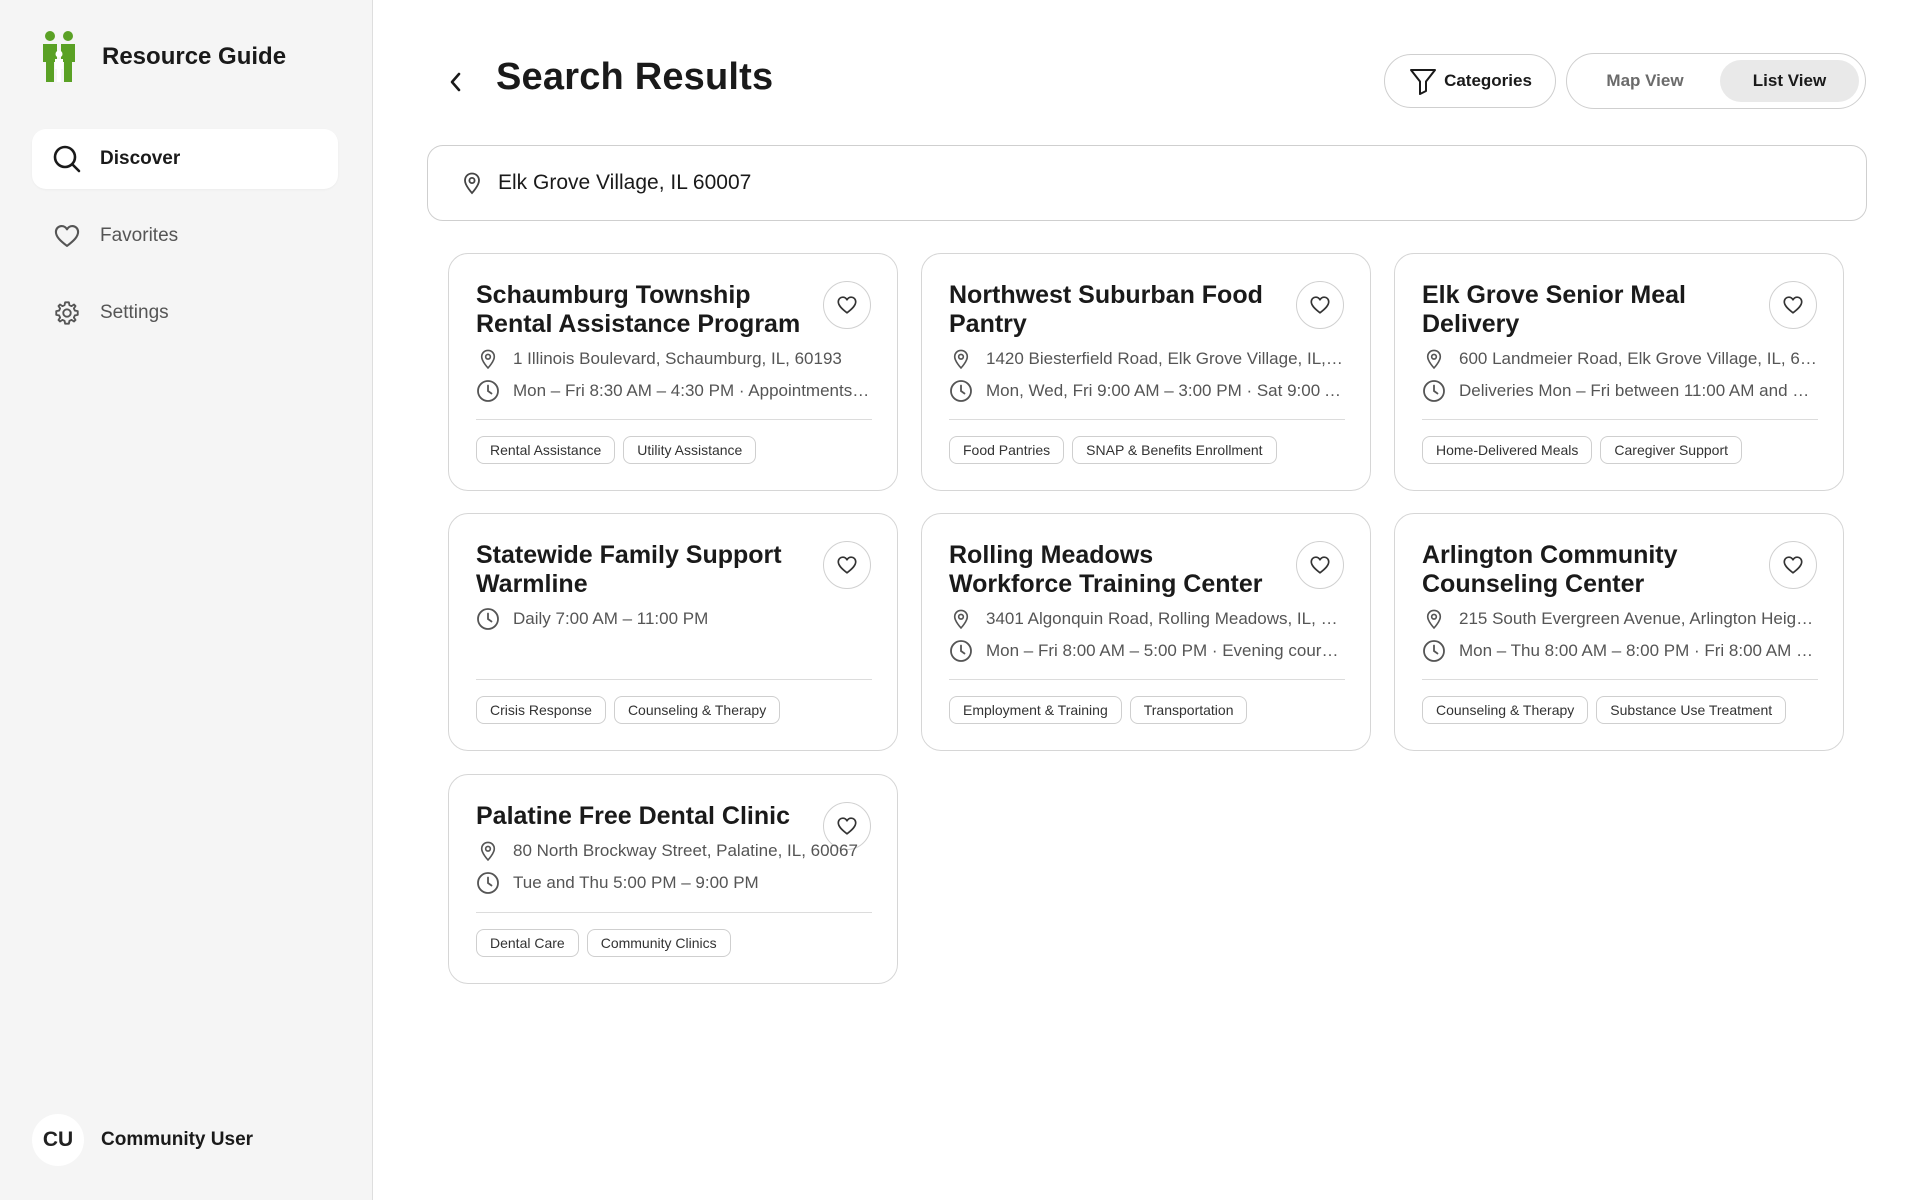 The width and height of the screenshot is (1920, 1200). What do you see at coordinates (1188, 710) in the screenshot?
I see `category-tag: Transportation` at bounding box center [1188, 710].